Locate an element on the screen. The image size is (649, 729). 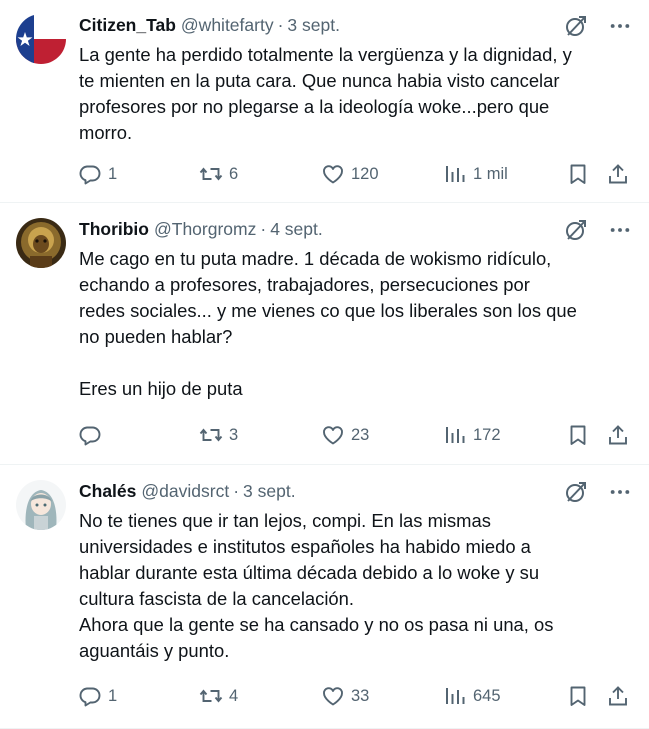
tweet-text-line: cultura fascista de la cancelación. is located at coordinates (216, 598).